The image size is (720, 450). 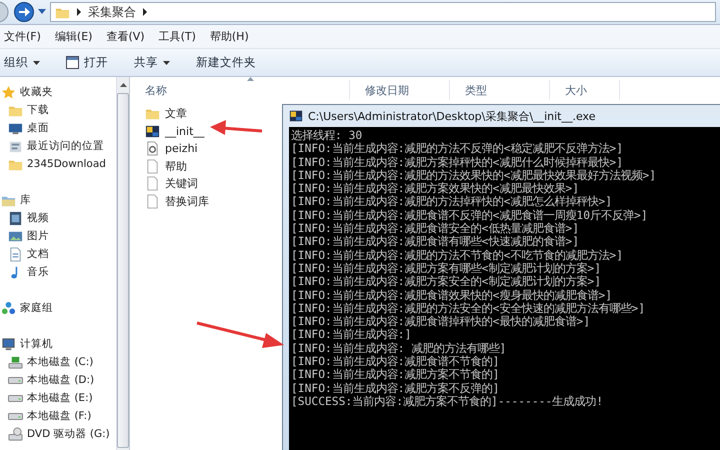 I want to click on toolbar-button: 组织, so click(x=22, y=62).